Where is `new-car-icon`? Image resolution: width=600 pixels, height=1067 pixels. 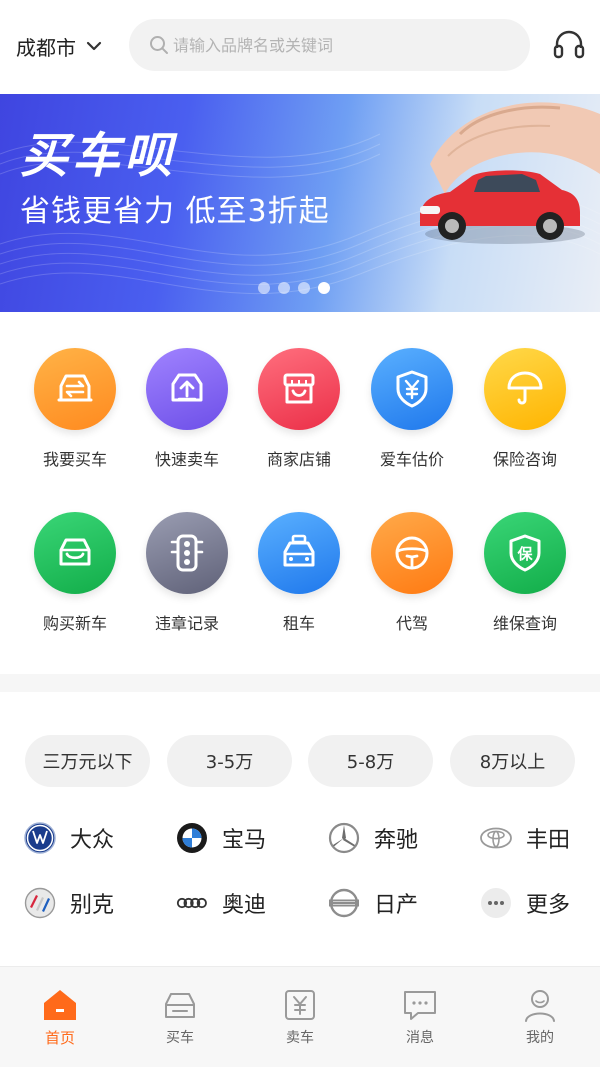 new-car-icon is located at coordinates (75, 553).